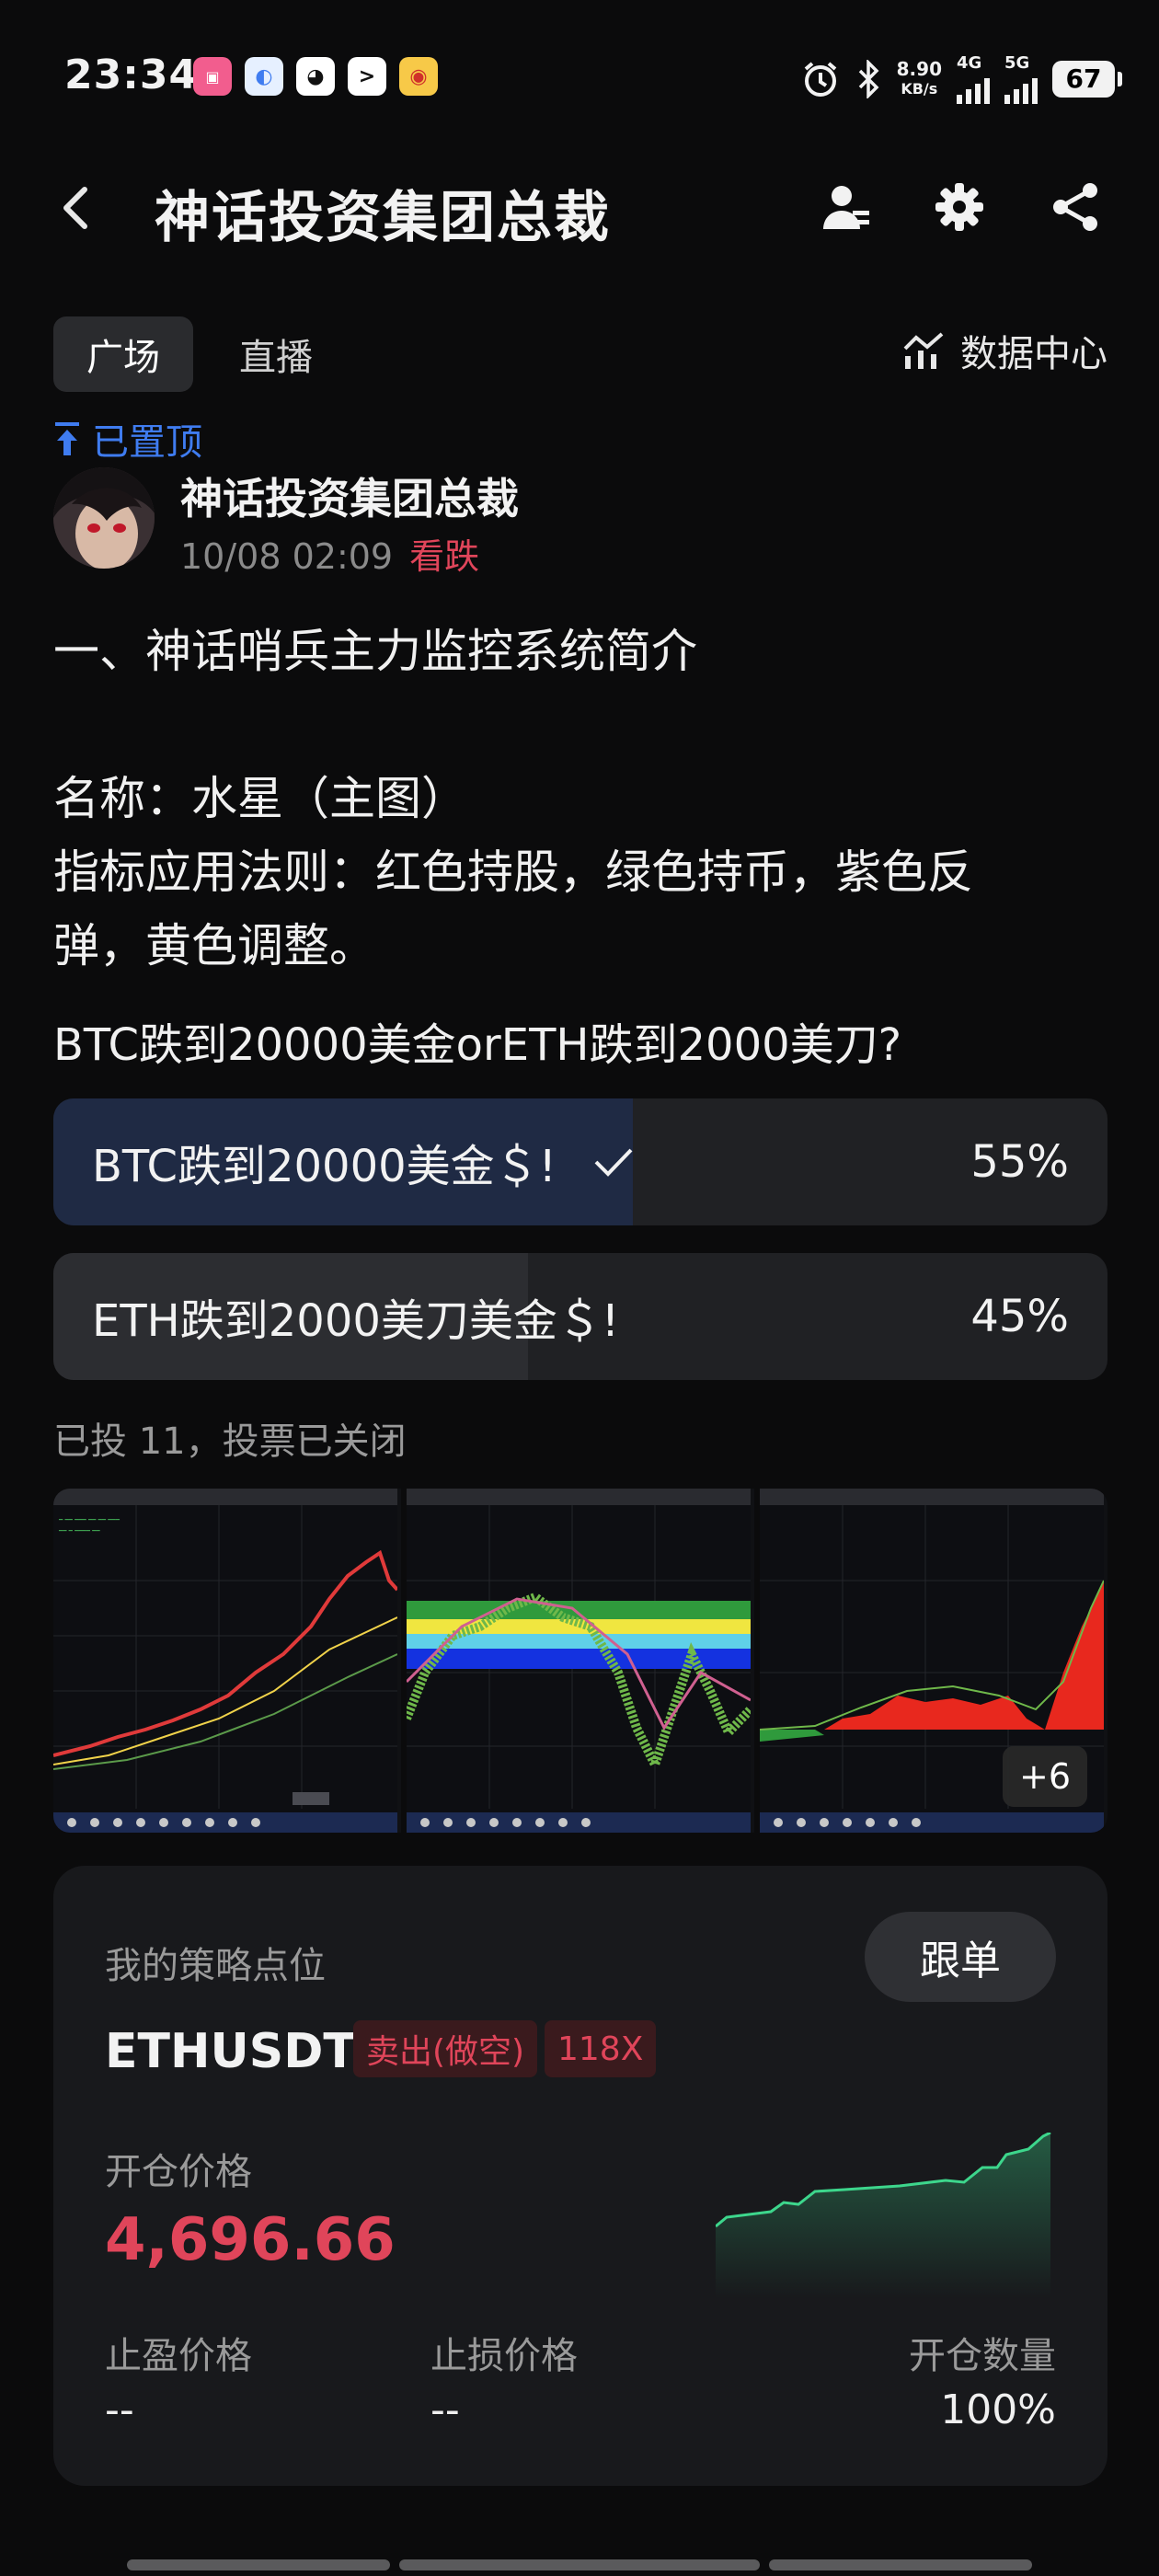 The height and width of the screenshot is (2576, 1159). I want to click on signal-5g: 5G, so click(1021, 78).